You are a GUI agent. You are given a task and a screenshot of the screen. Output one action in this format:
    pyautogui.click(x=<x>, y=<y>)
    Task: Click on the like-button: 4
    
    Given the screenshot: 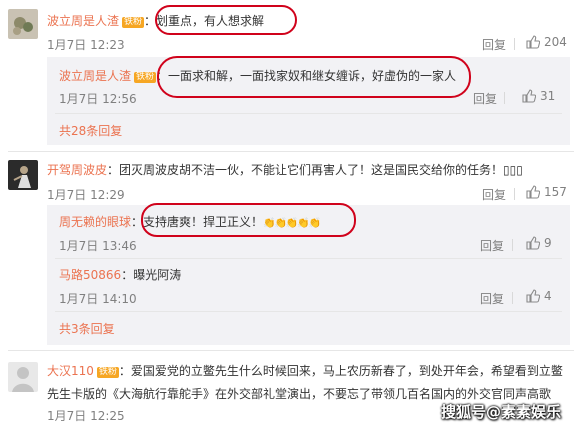 What is the action you would take?
    pyautogui.click(x=539, y=296)
    